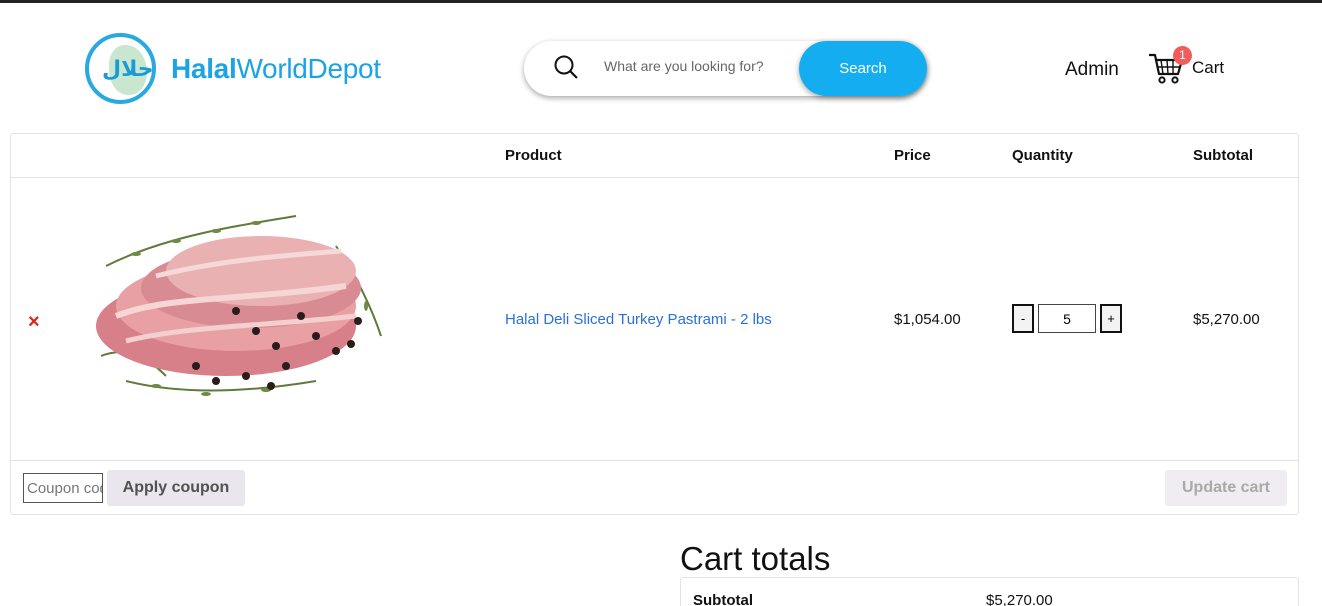 The image size is (1322, 606). I want to click on remove-item-button: ×, so click(34, 322).